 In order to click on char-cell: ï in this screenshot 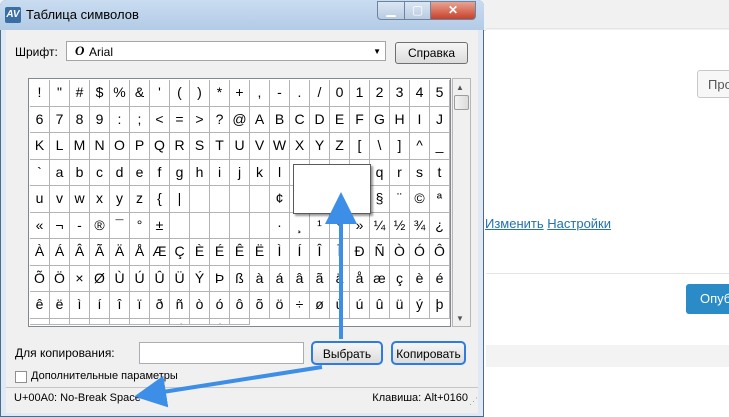, I will do `click(140, 305)`.